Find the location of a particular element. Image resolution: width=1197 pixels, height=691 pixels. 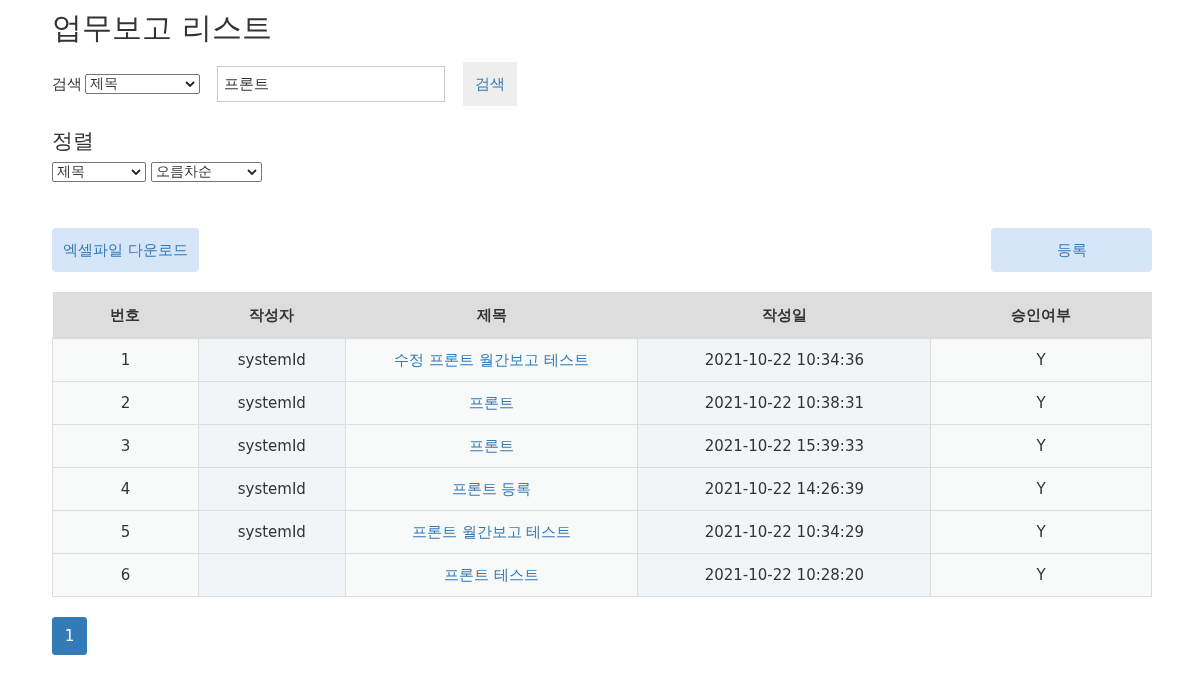

table-cell: 6 is located at coordinates (125, 575).